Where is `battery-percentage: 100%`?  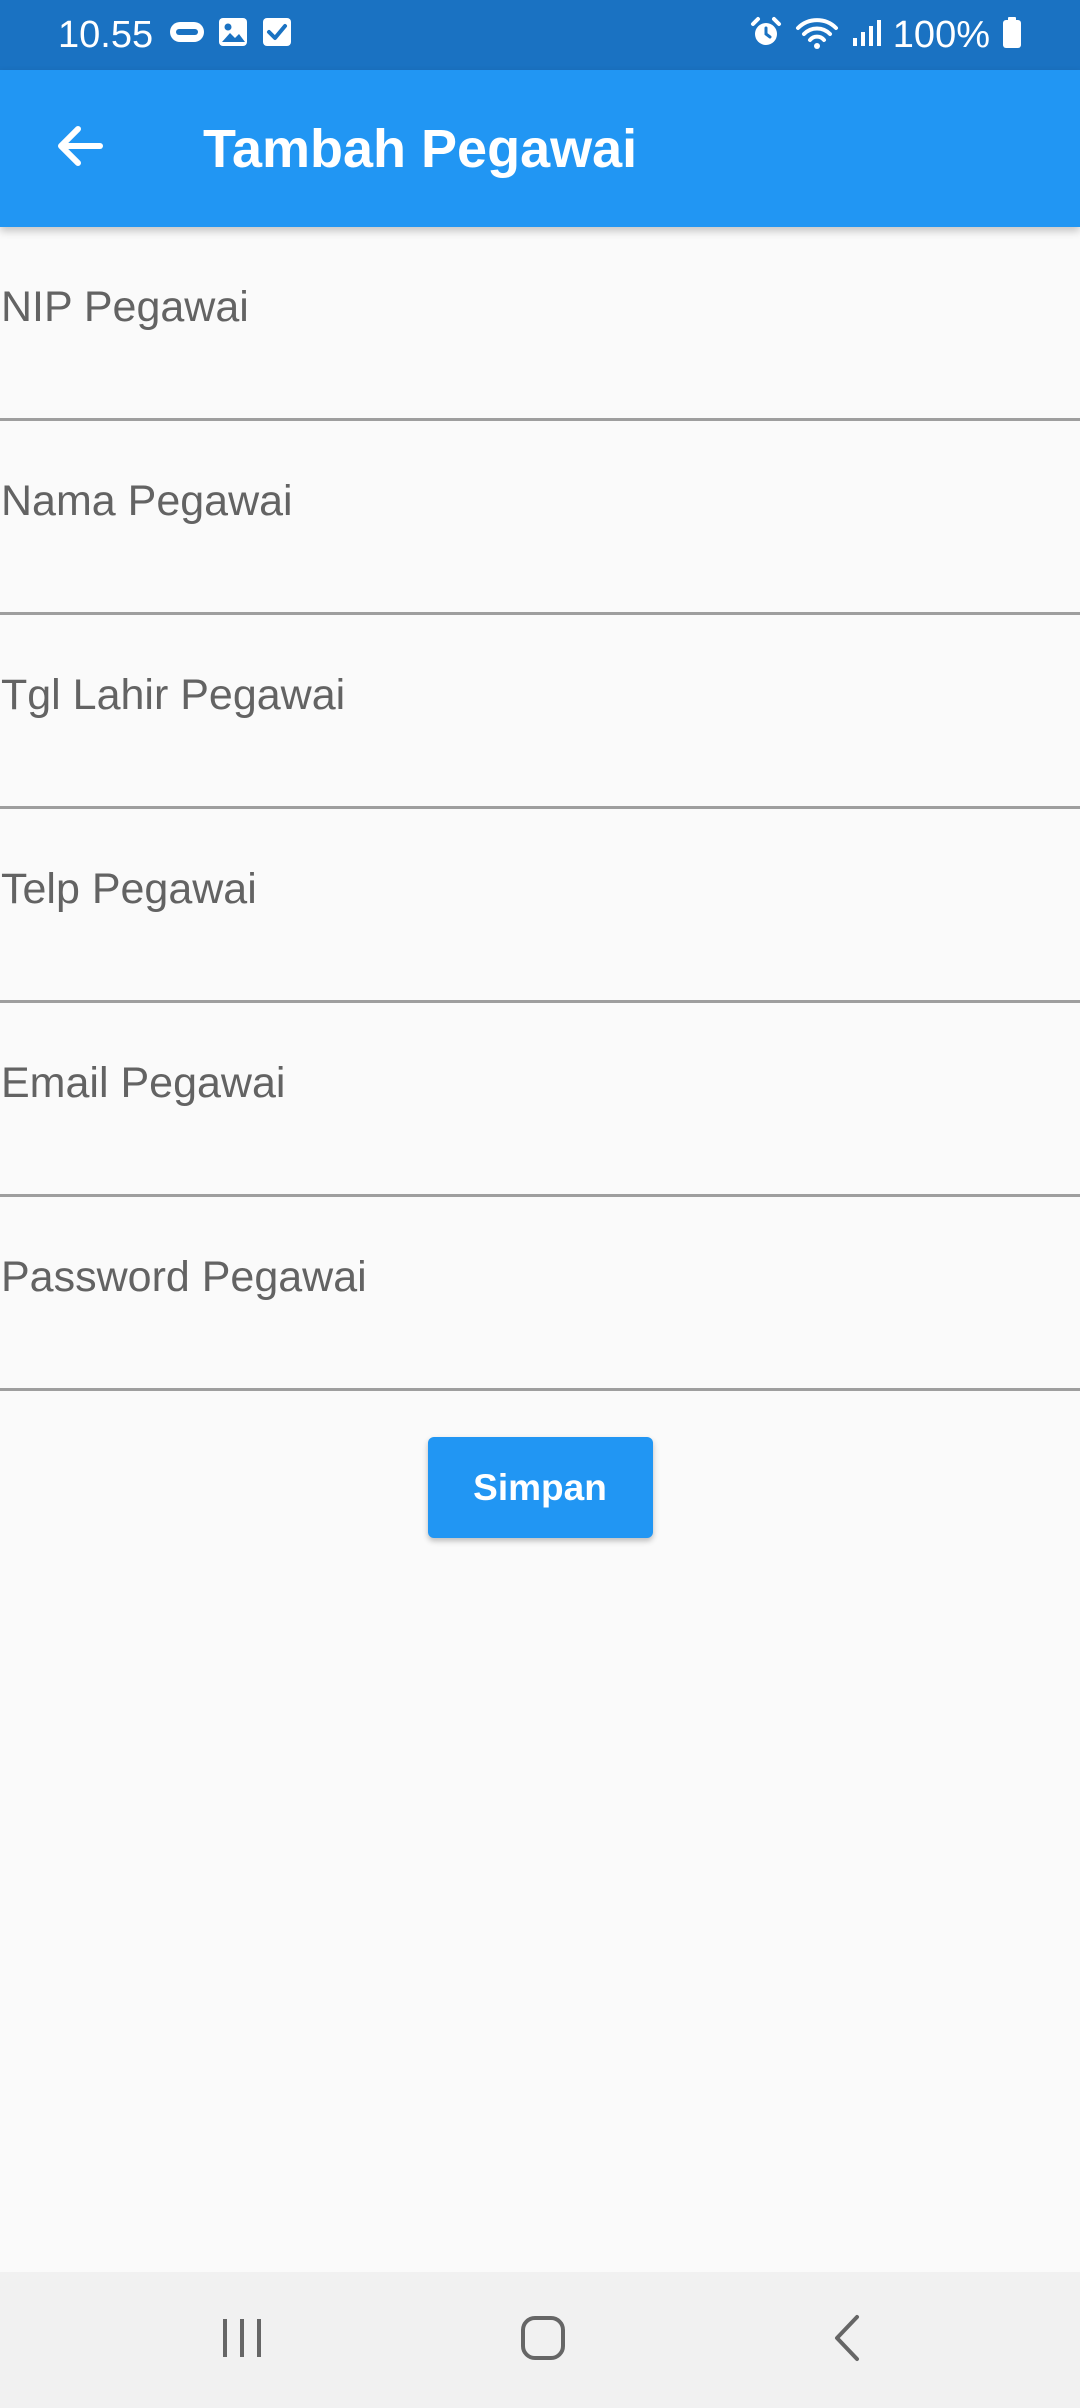 battery-percentage: 100% is located at coordinates (941, 35).